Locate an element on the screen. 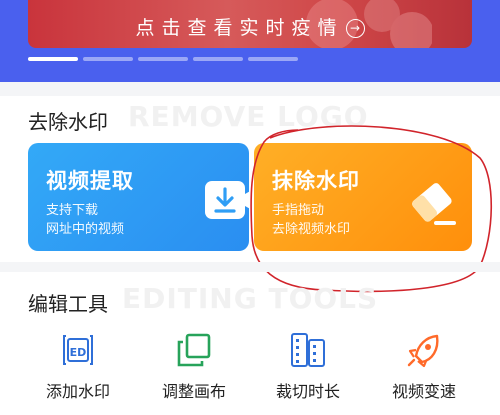  card-subtitle-line1: 支持下载 is located at coordinates (72, 210).